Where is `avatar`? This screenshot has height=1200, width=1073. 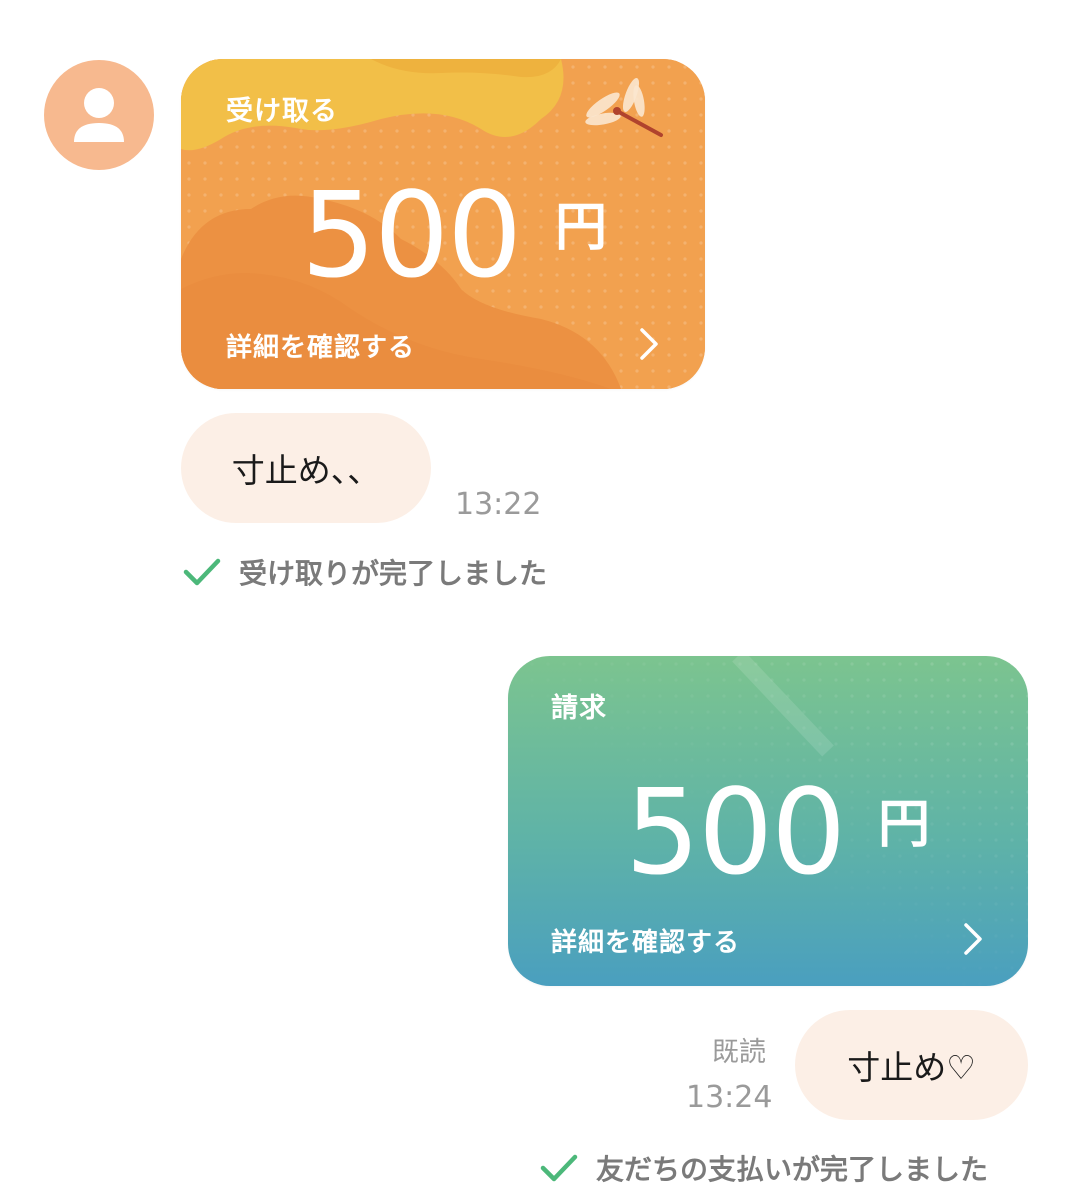
avatar is located at coordinates (99, 115).